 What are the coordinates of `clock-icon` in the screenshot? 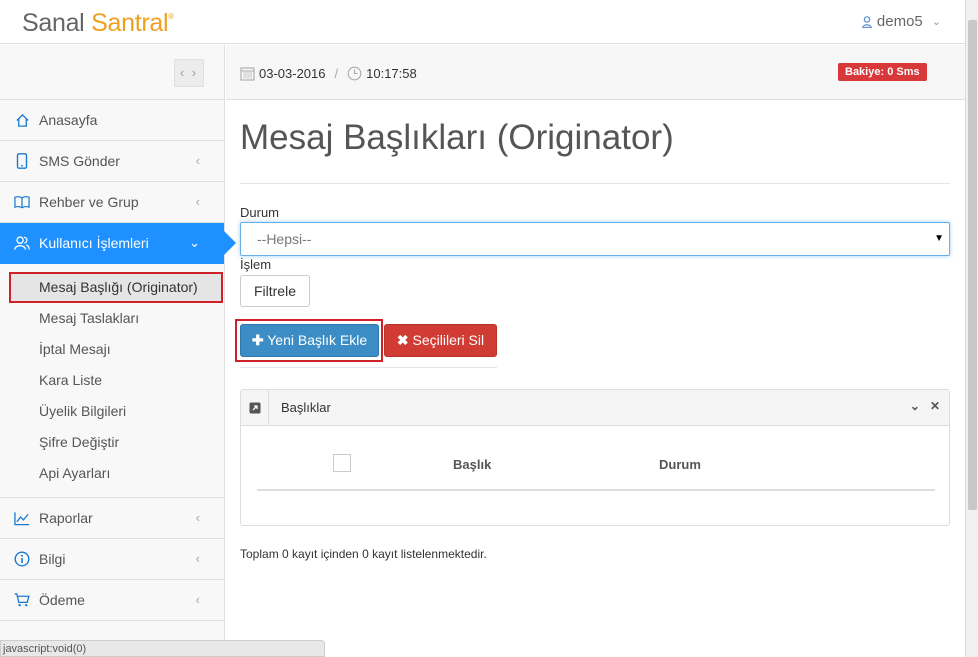 It's located at (354, 73).